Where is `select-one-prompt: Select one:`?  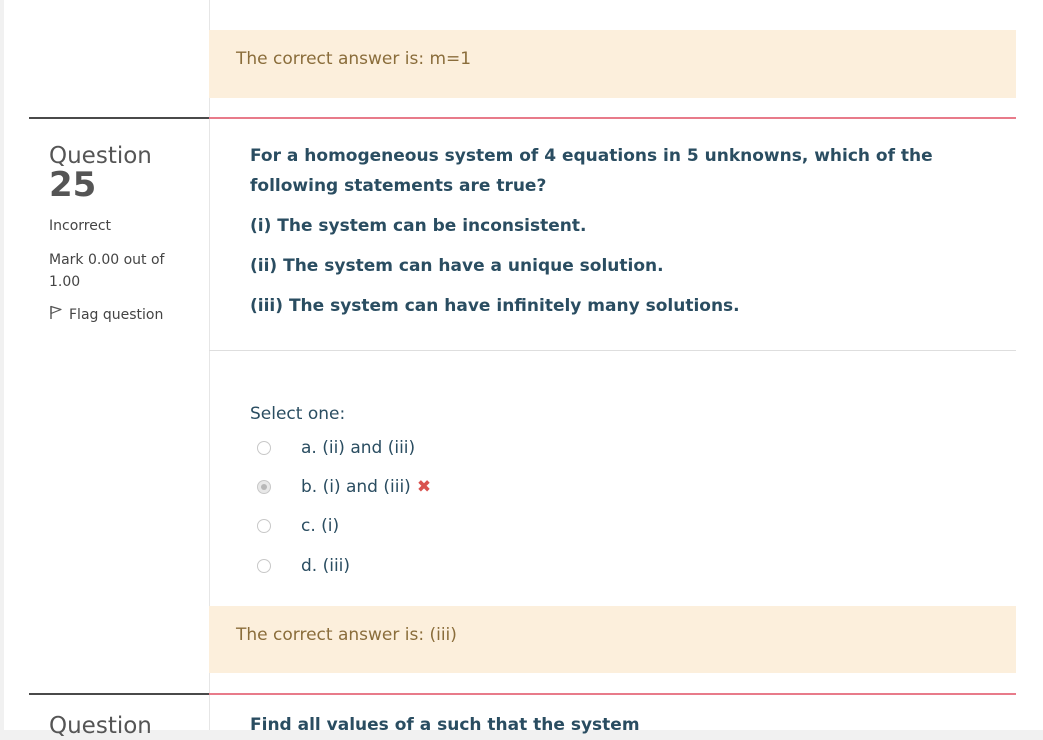
select-one-prompt: Select one: is located at coordinates (298, 414).